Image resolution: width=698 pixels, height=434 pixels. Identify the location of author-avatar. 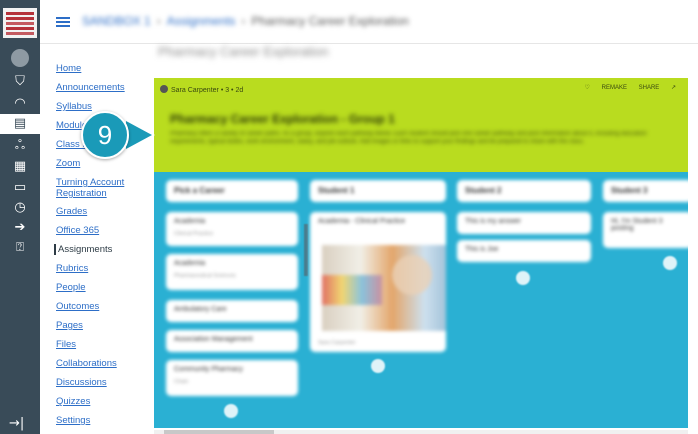
(164, 89).